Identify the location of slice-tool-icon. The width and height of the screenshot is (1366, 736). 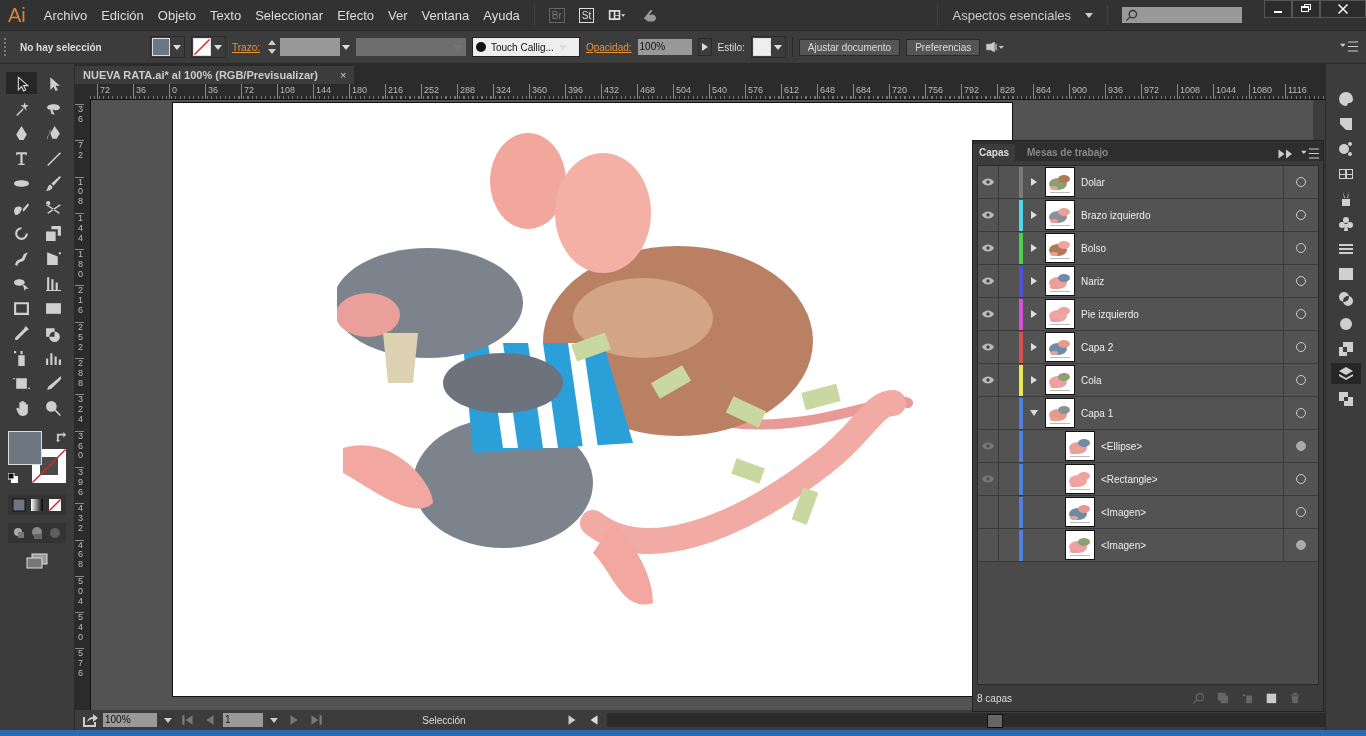
(53, 383).